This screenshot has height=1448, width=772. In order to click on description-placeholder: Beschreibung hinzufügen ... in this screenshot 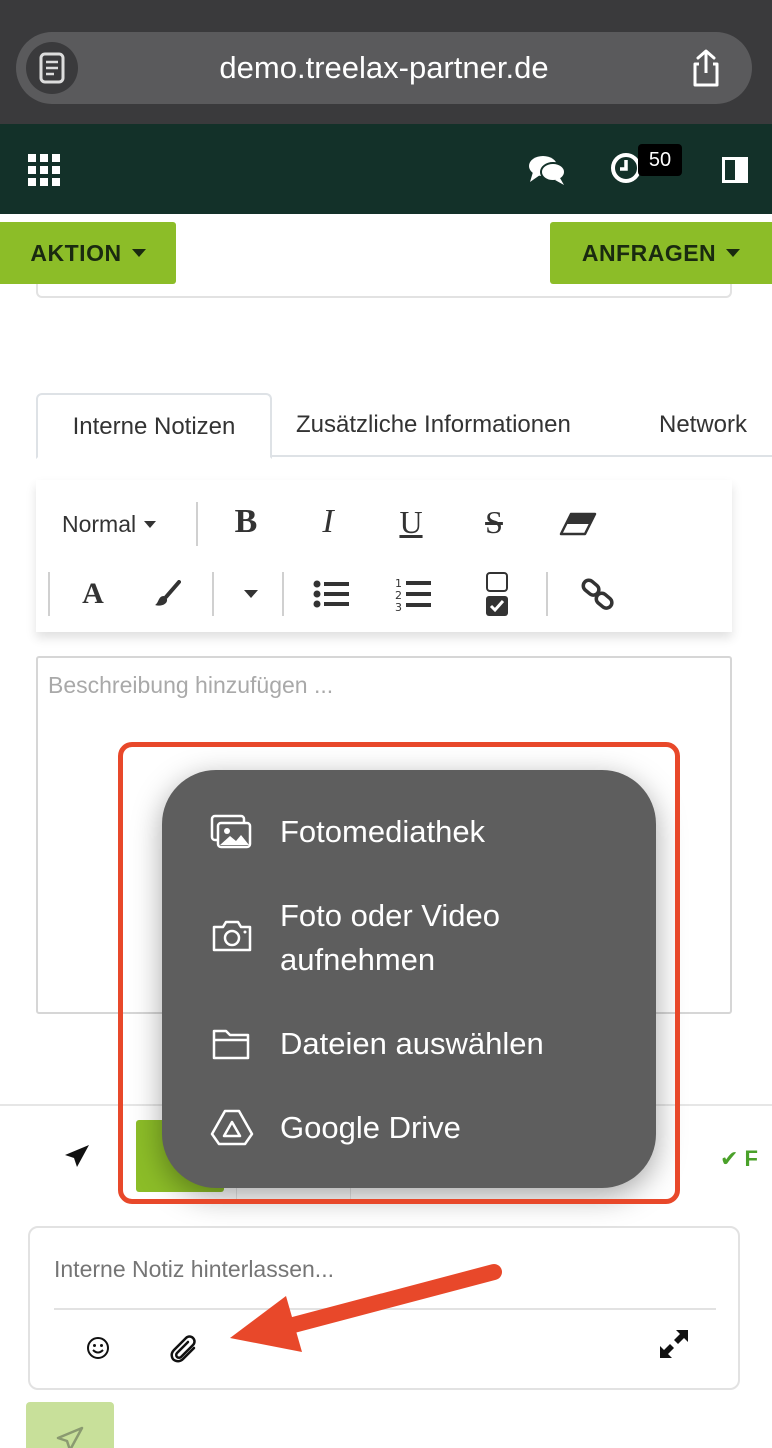, I will do `click(191, 685)`.